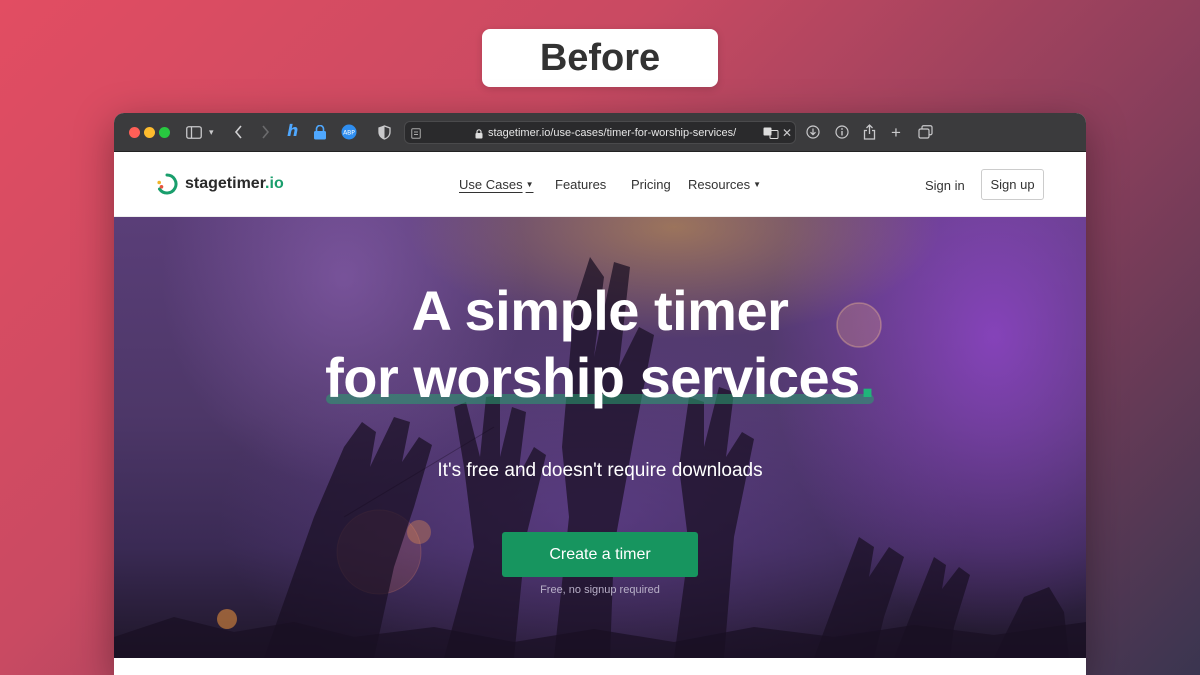 This screenshot has height=675, width=1200. What do you see at coordinates (580, 184) in the screenshot?
I see `nav-features: Features` at bounding box center [580, 184].